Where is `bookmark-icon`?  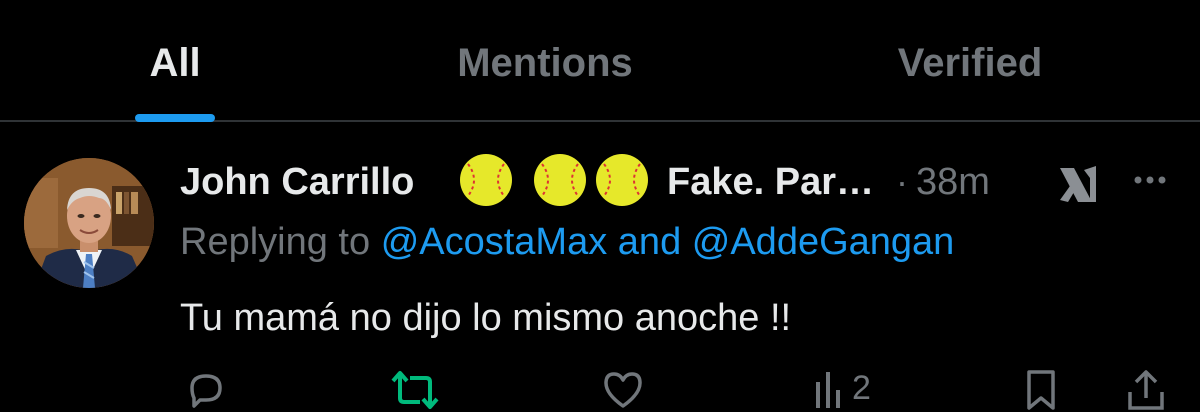 bookmark-icon is located at coordinates (1041, 390).